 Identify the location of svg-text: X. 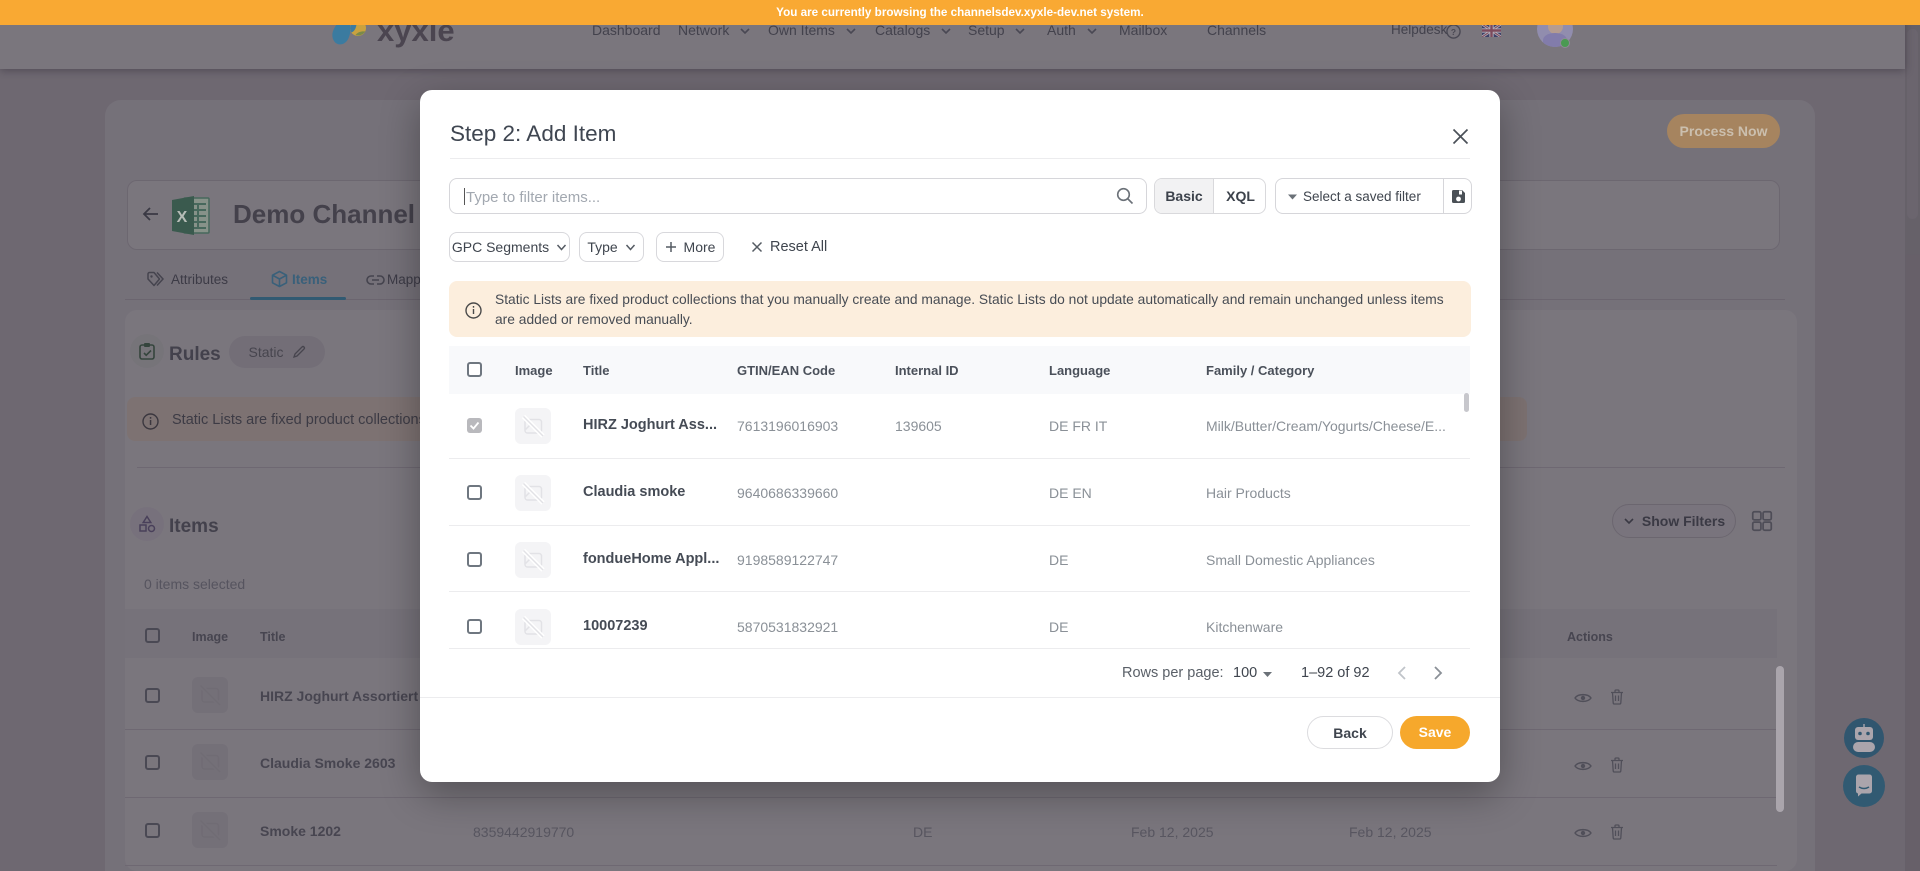
(182, 217).